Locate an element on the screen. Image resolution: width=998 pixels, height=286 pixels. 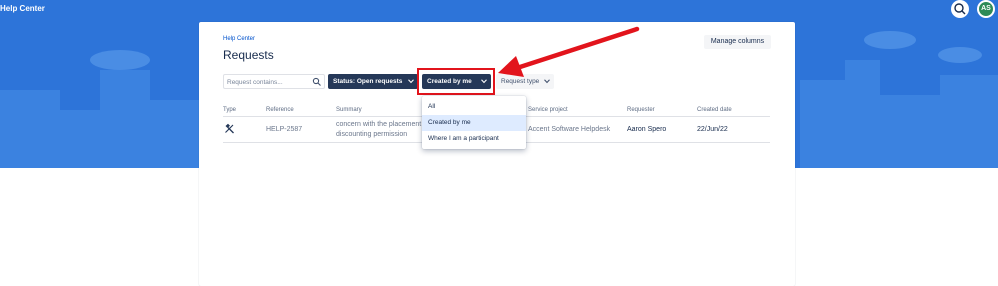
row-reference: HELP-2587 is located at coordinates (284, 129).